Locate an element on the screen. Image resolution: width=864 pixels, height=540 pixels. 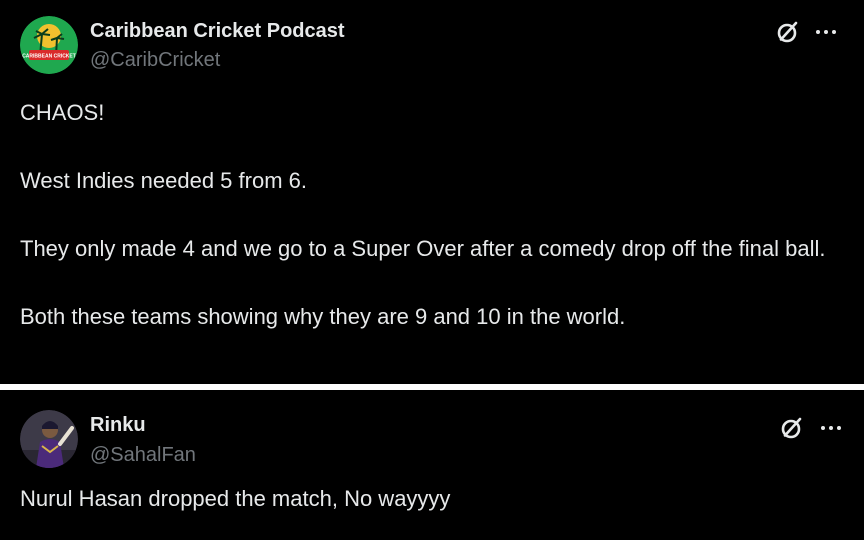
tweet-paragraph: West Indies needed 5 from 6. is located at coordinates (163, 180).